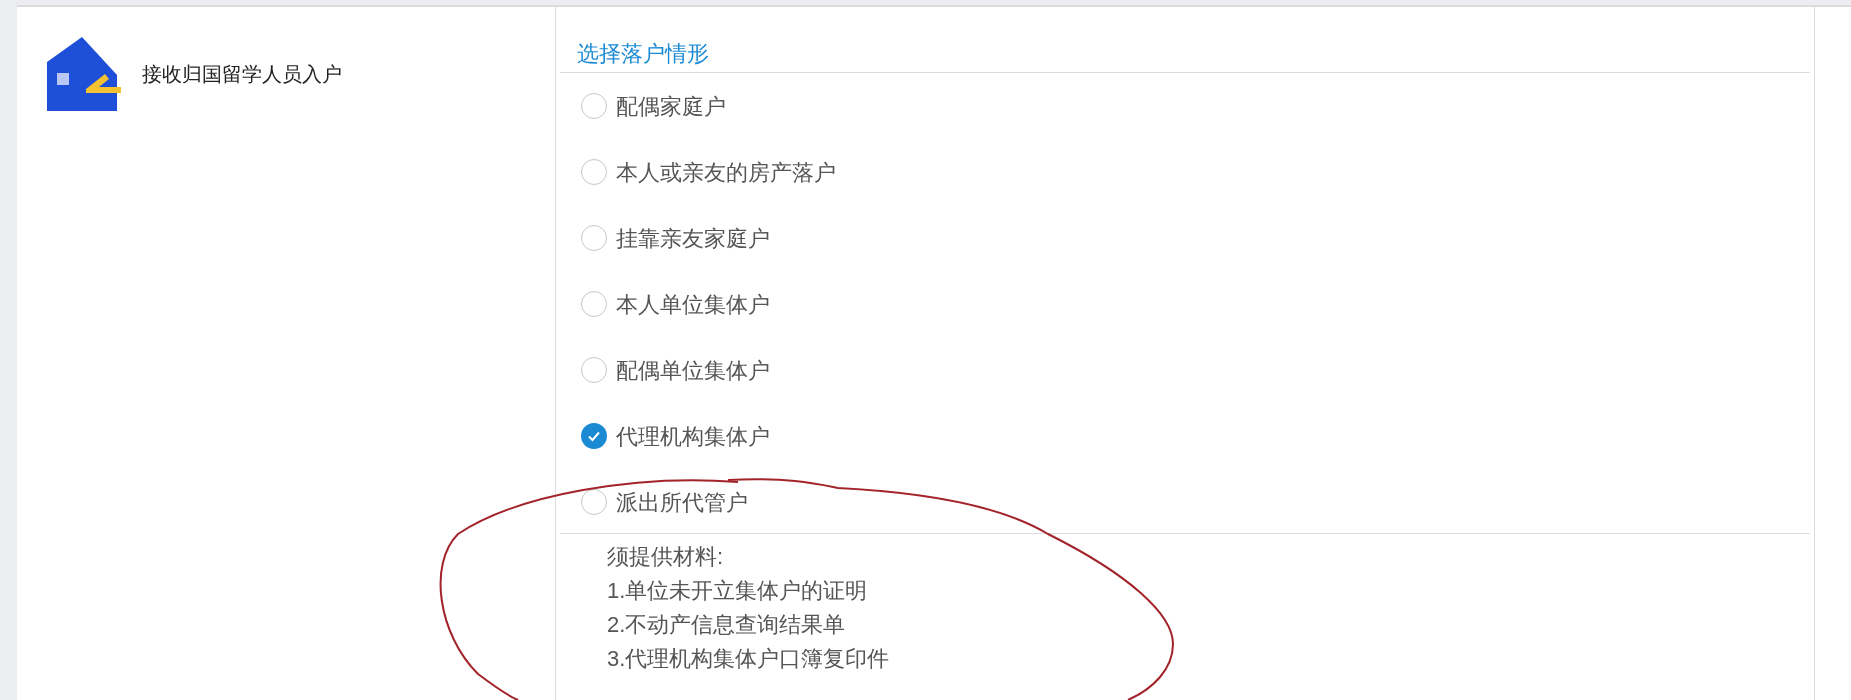  Describe the element at coordinates (675, 304) in the screenshot. I see `radio-option: 本人单位集体户` at that location.